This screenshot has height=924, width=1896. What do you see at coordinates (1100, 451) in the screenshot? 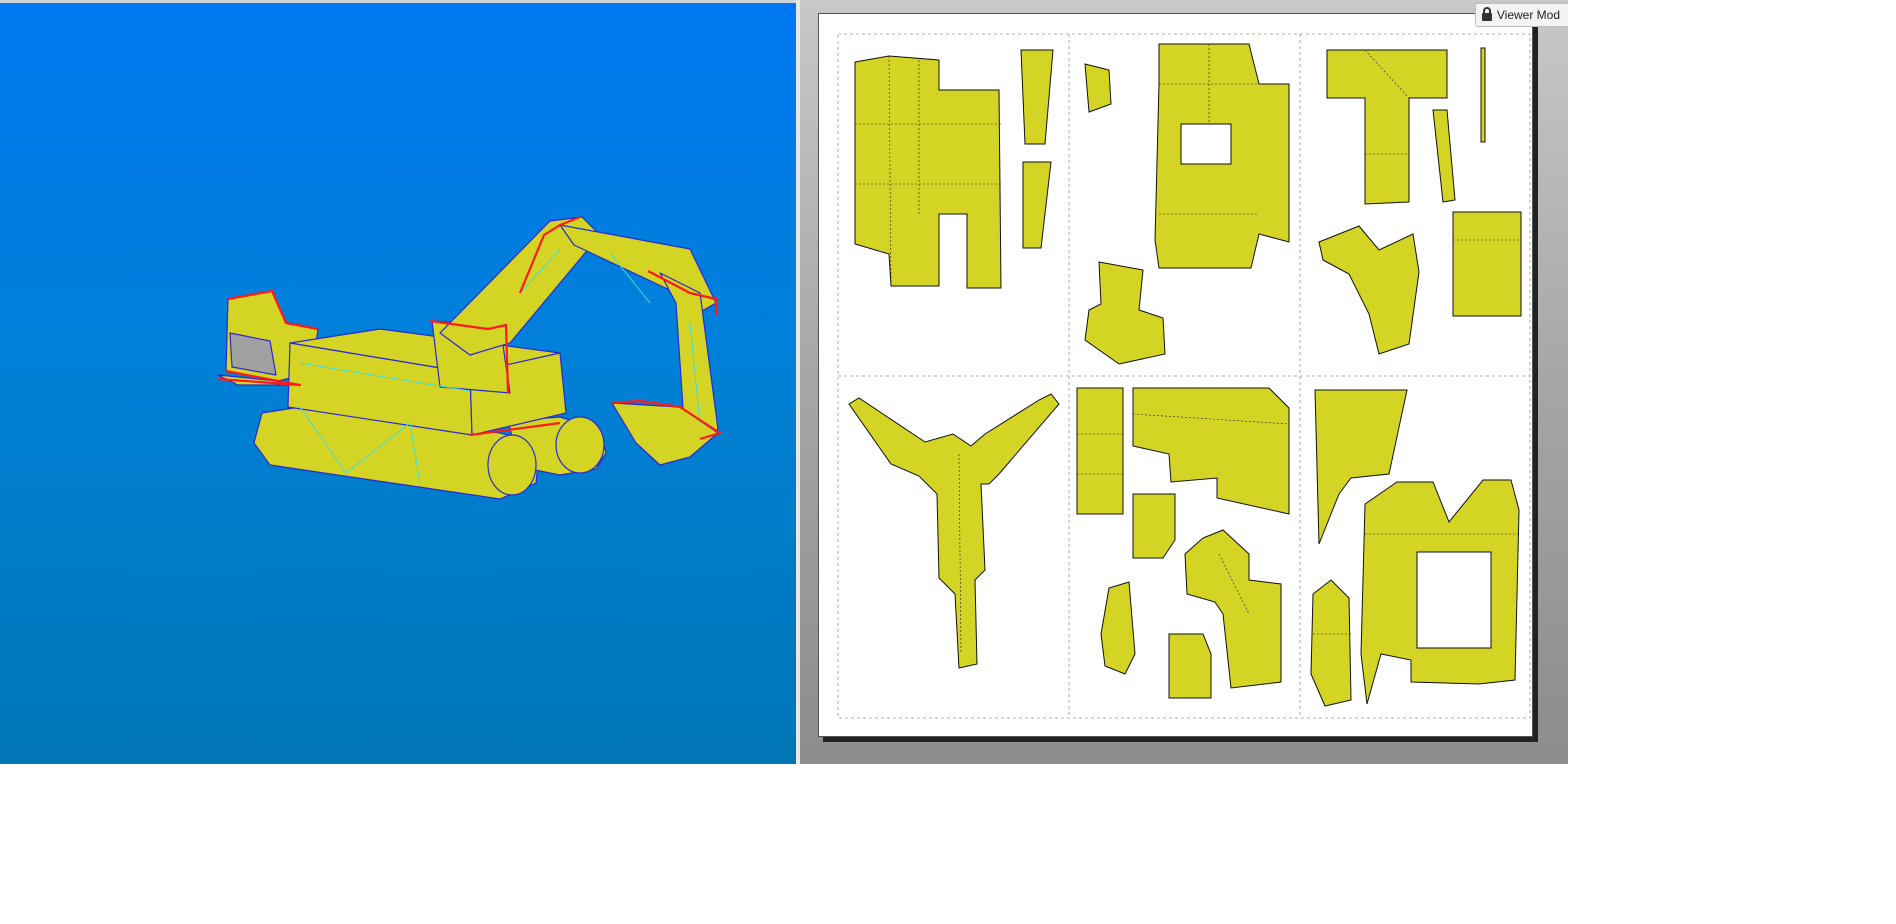
I see `part-rect-b` at bounding box center [1100, 451].